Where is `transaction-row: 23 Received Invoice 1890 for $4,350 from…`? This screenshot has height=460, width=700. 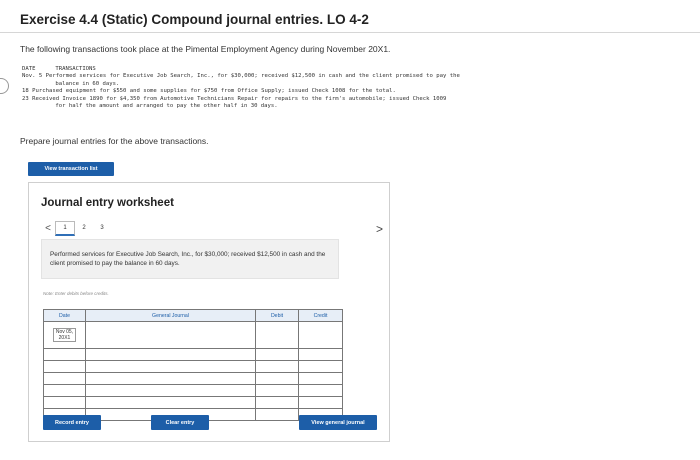 transaction-row: 23 Received Invoice 1890 for $4,350 from… is located at coordinates (234, 98).